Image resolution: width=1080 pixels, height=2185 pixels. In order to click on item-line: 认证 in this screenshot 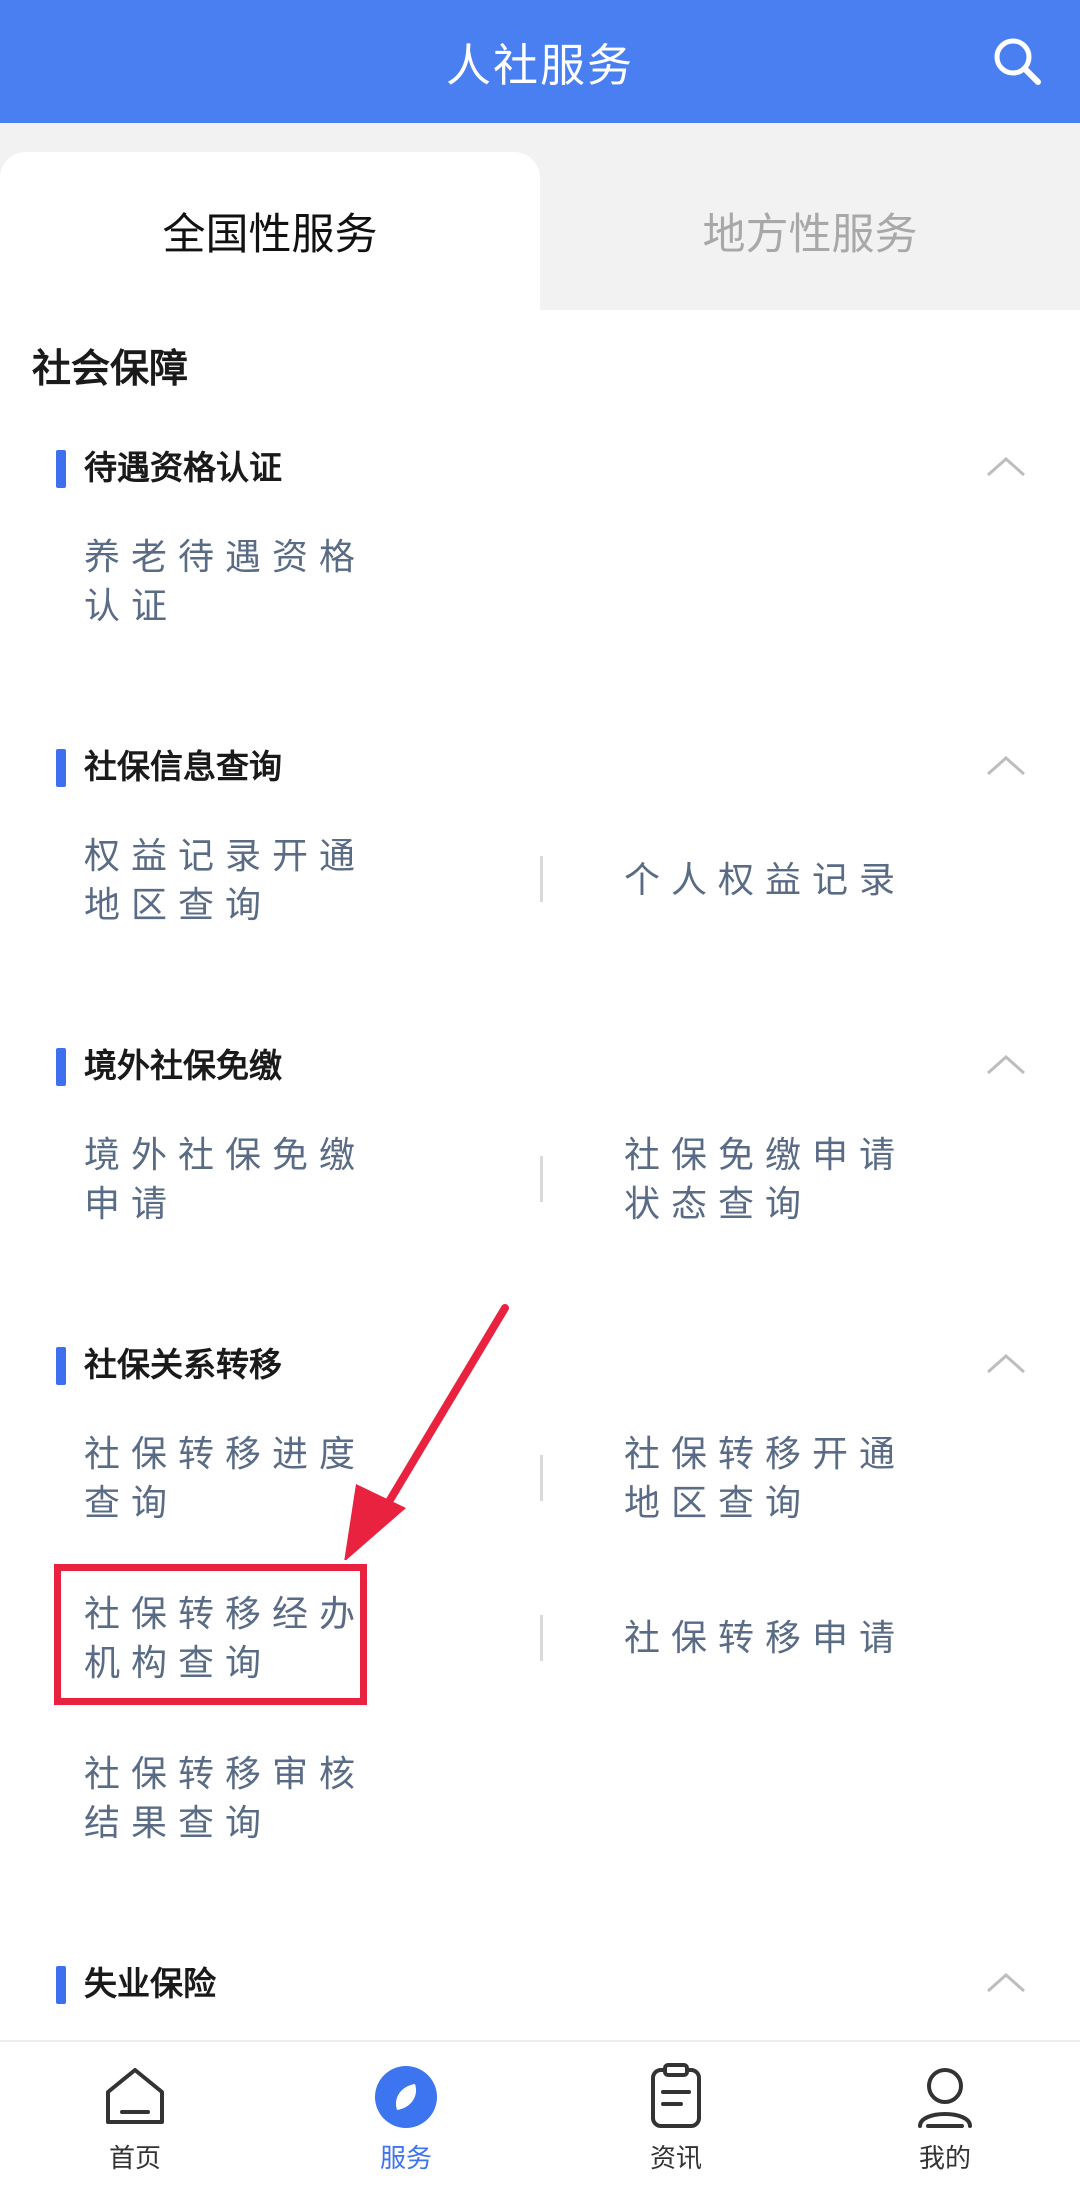, I will do `click(131, 606)`.